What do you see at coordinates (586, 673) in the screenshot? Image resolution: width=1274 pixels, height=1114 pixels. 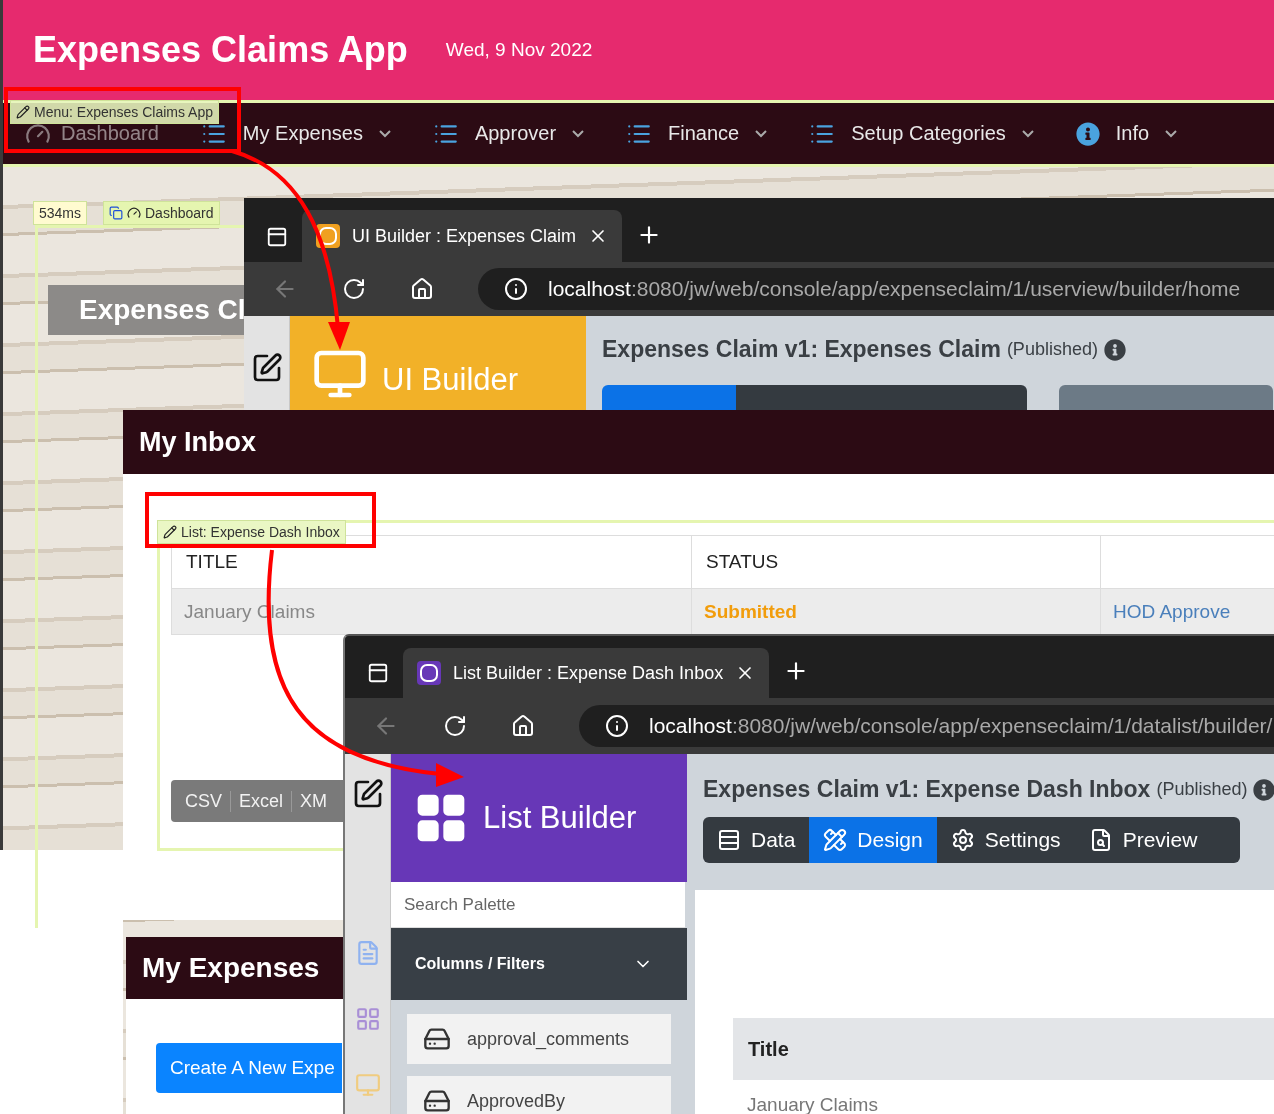 I see `browser-tab: List Builder : Expense Dash Inbox` at bounding box center [586, 673].